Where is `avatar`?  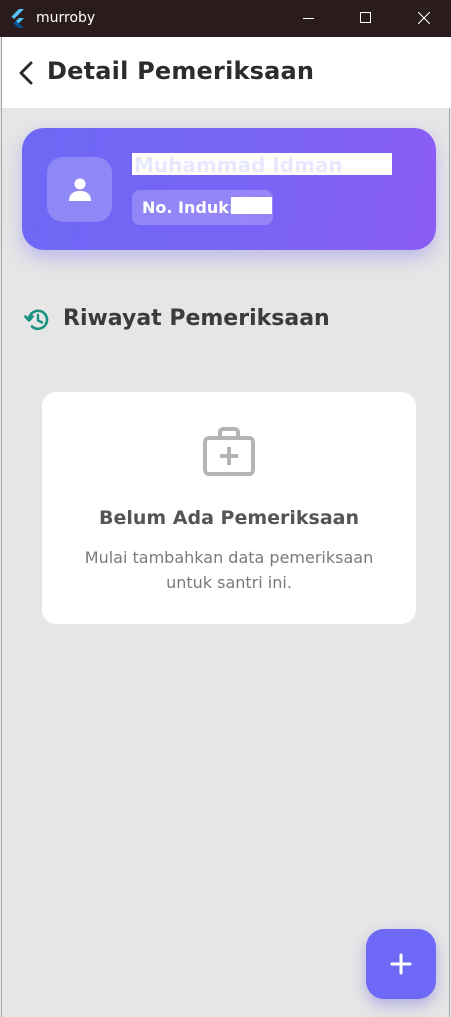 avatar is located at coordinates (79, 189).